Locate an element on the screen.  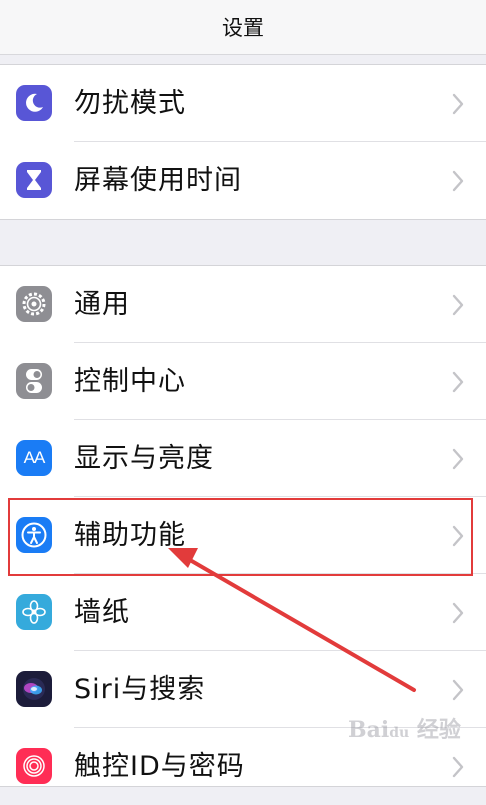
settings-row-display-brightness: AA 显示与亮度 is located at coordinates (243, 458).